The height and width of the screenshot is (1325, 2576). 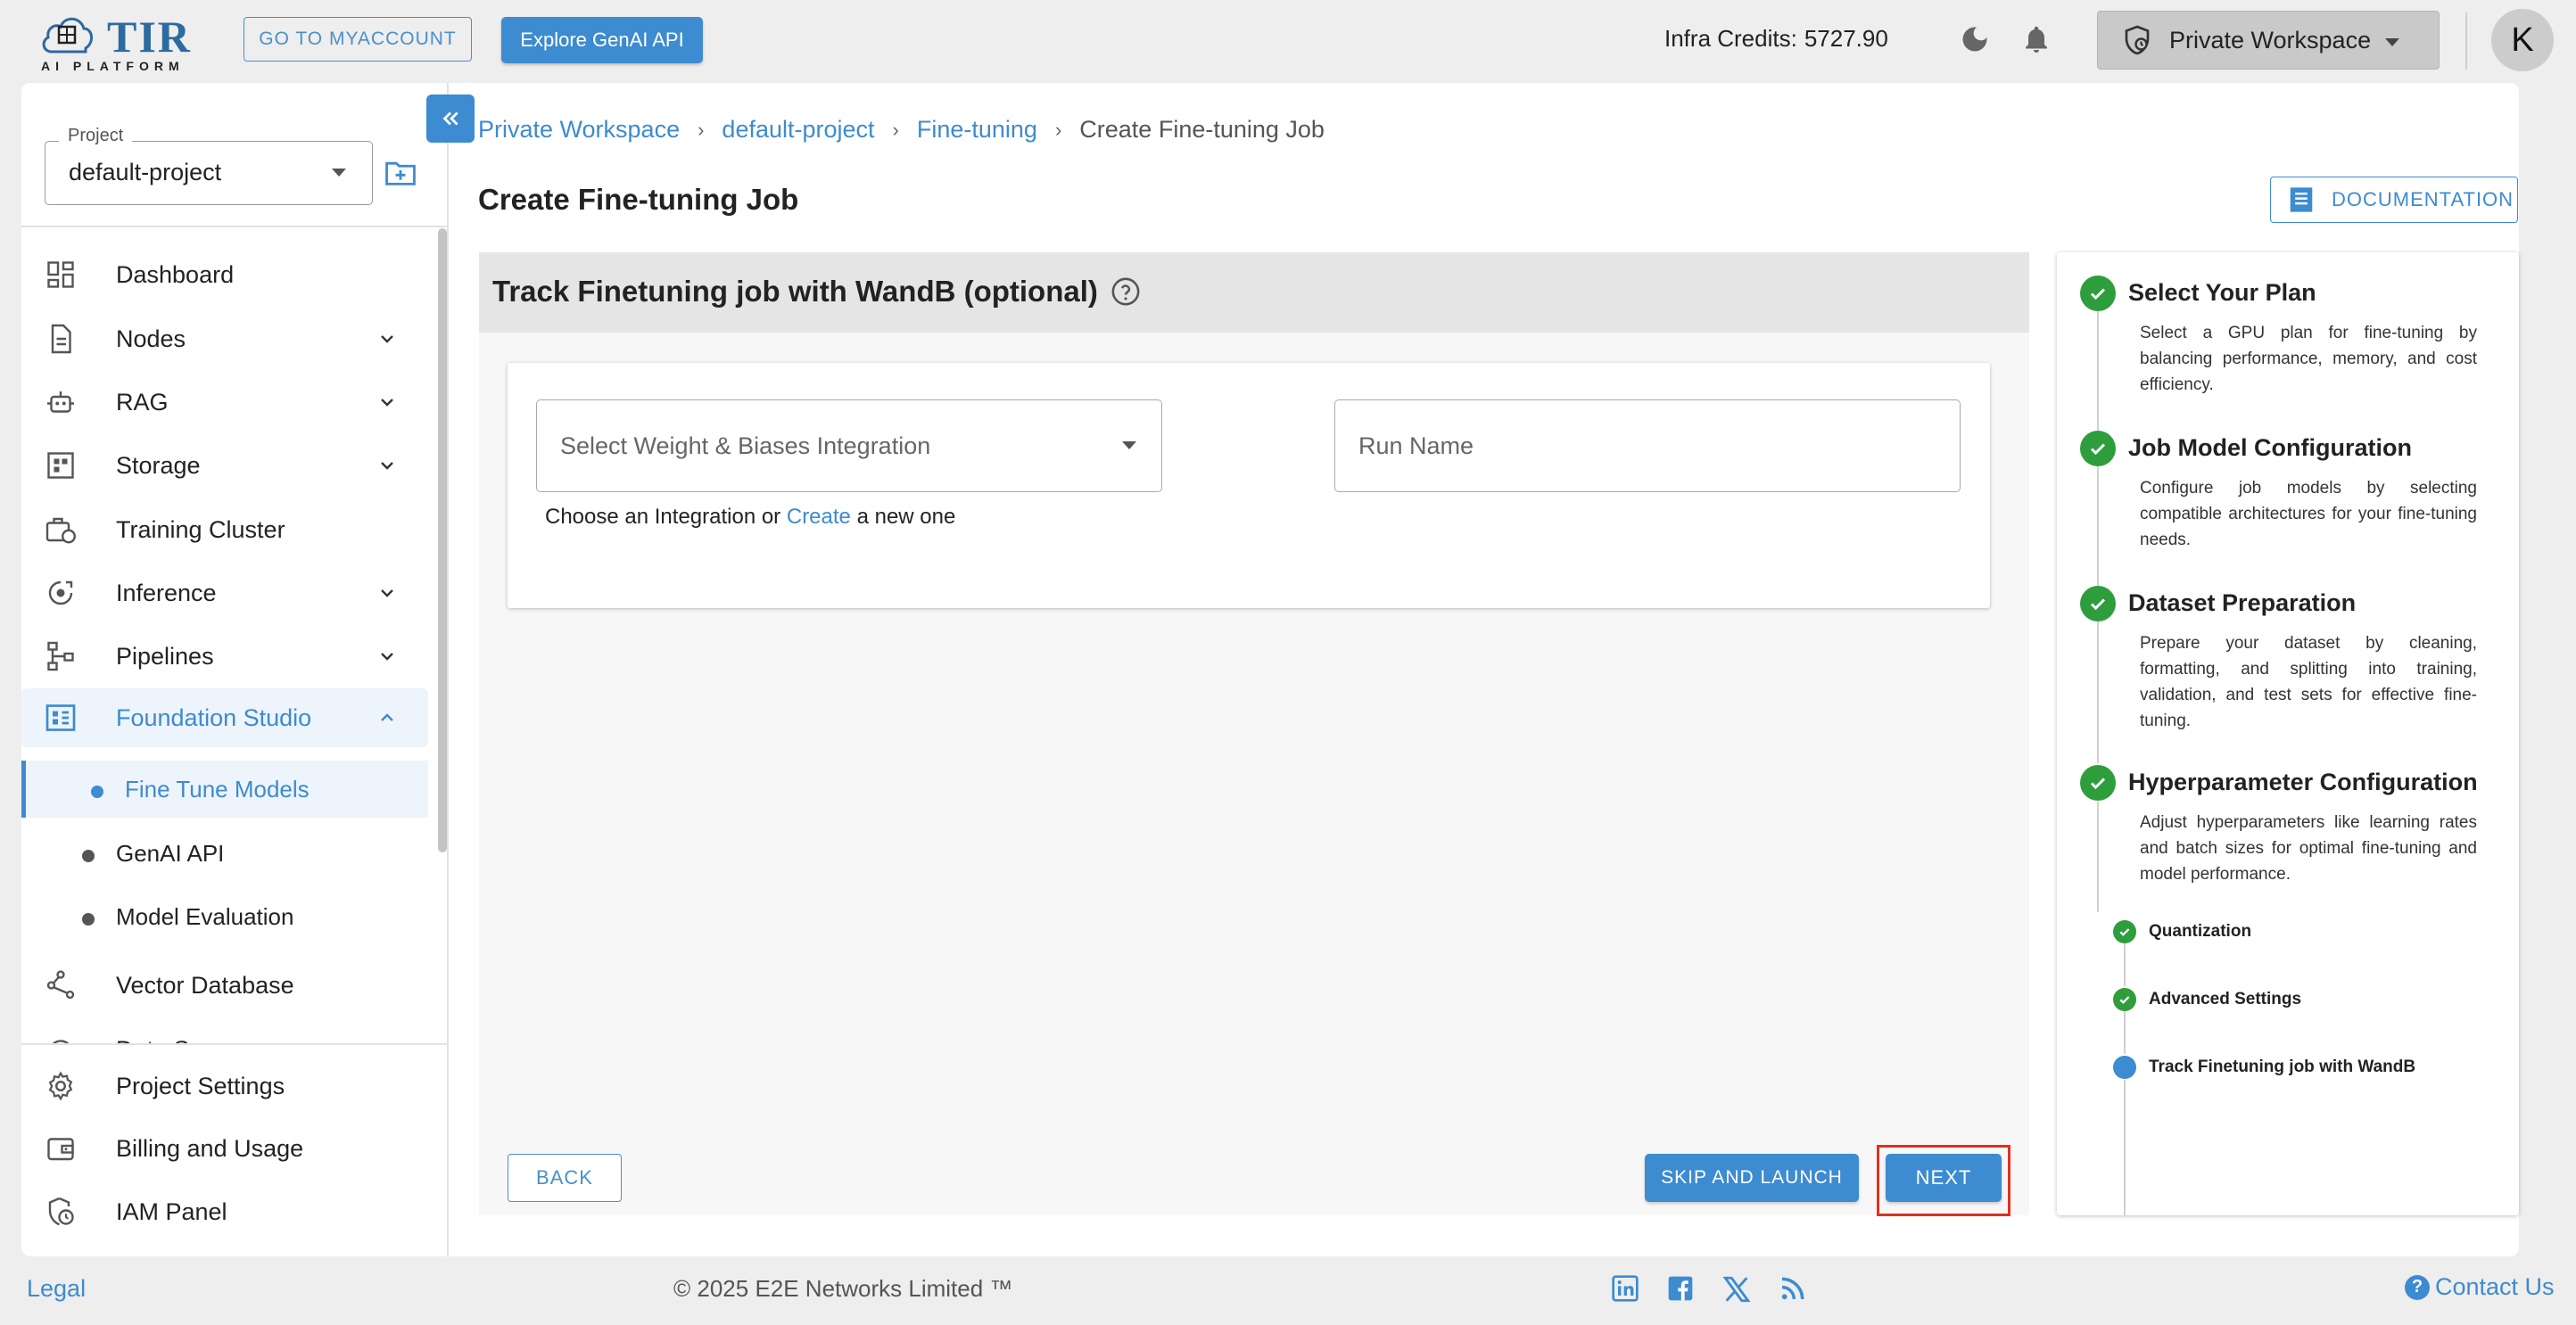 What do you see at coordinates (2523, 40) in the screenshot?
I see `user-avatar: K` at bounding box center [2523, 40].